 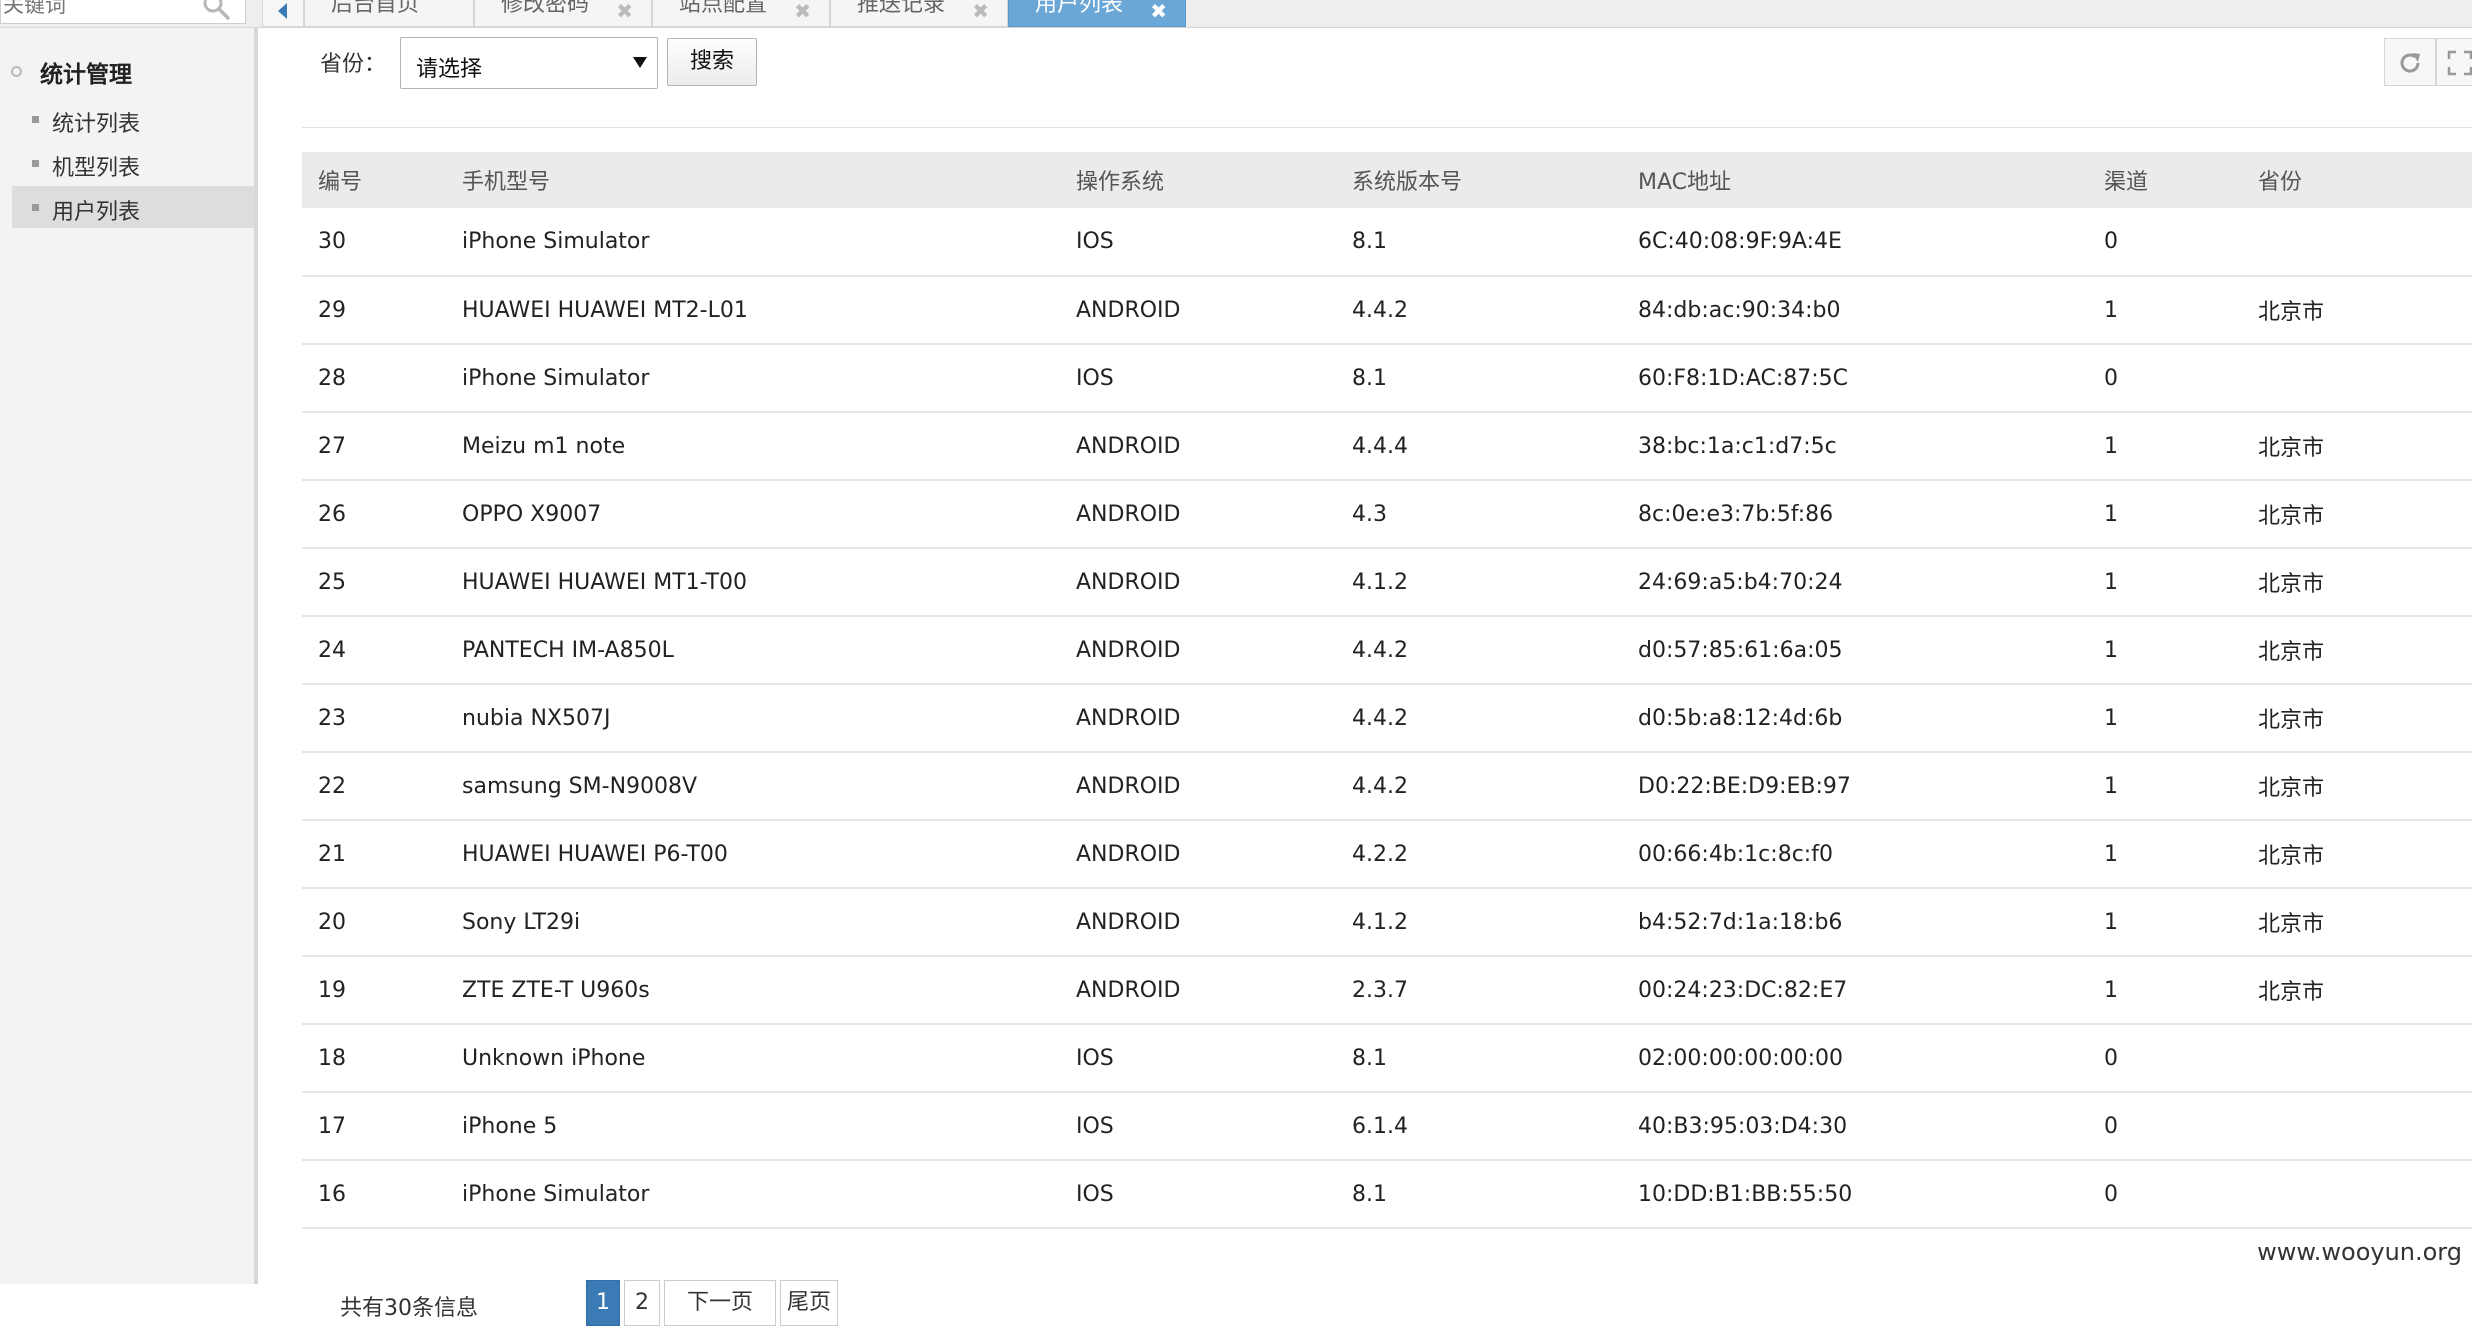 What do you see at coordinates (332, 514) in the screenshot?
I see `table-cell-id: 26` at bounding box center [332, 514].